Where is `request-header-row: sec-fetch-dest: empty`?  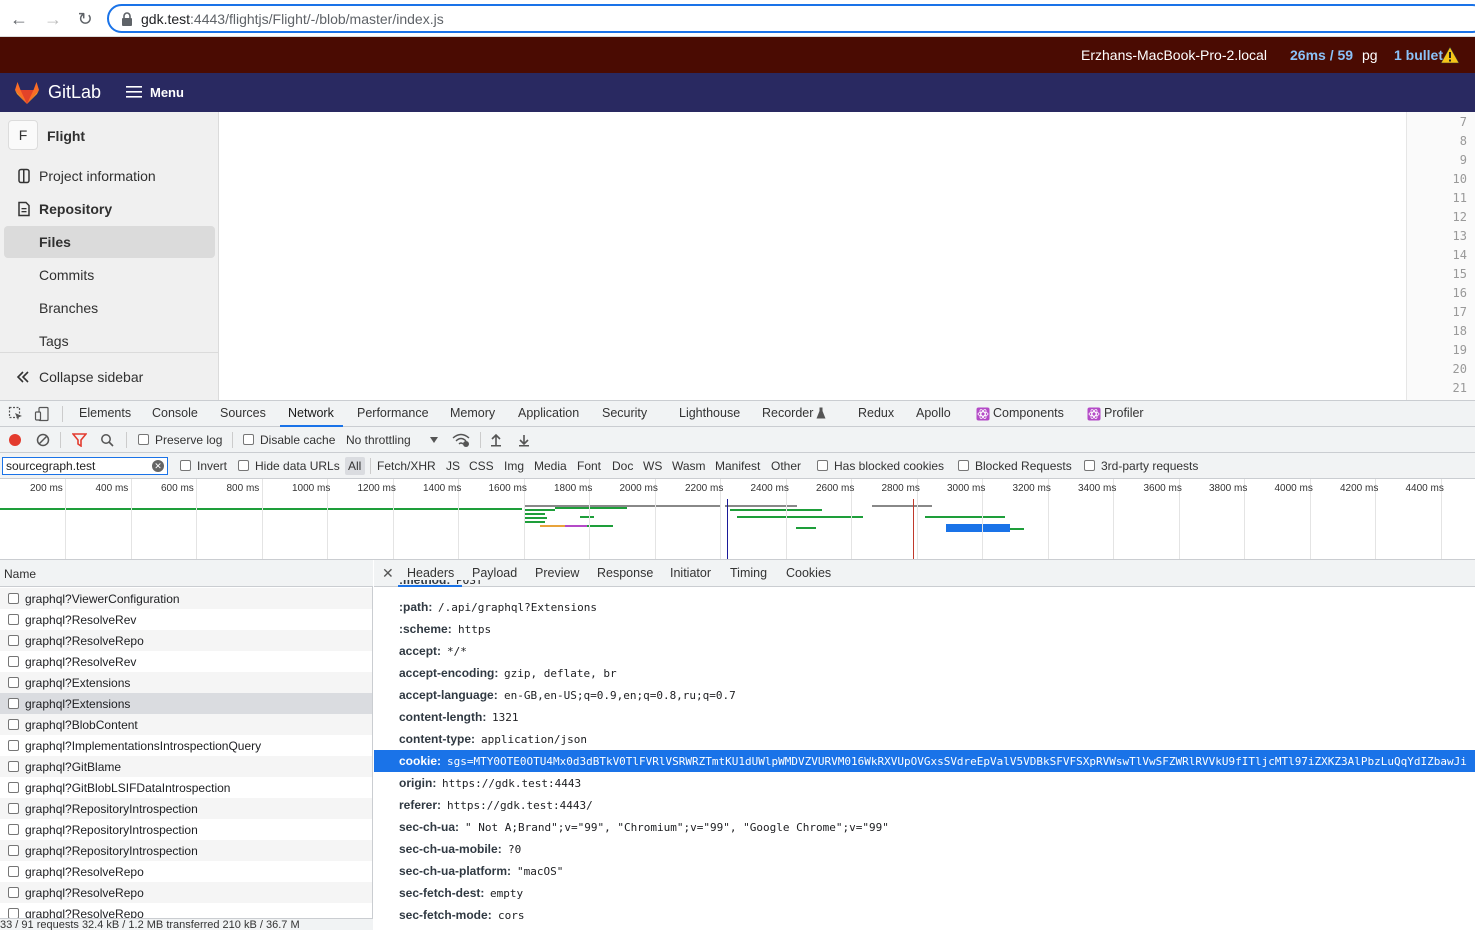 request-header-row: sec-fetch-dest: empty is located at coordinates (924, 893).